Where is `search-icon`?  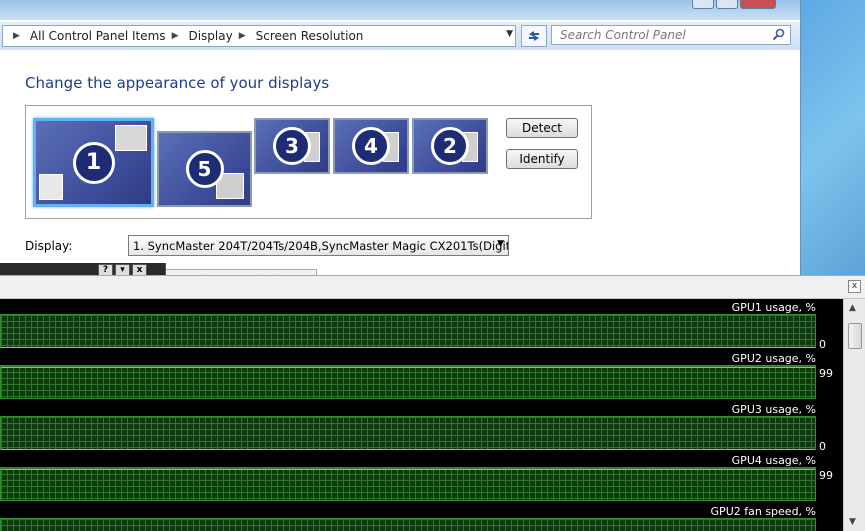
search-icon is located at coordinates (779, 35).